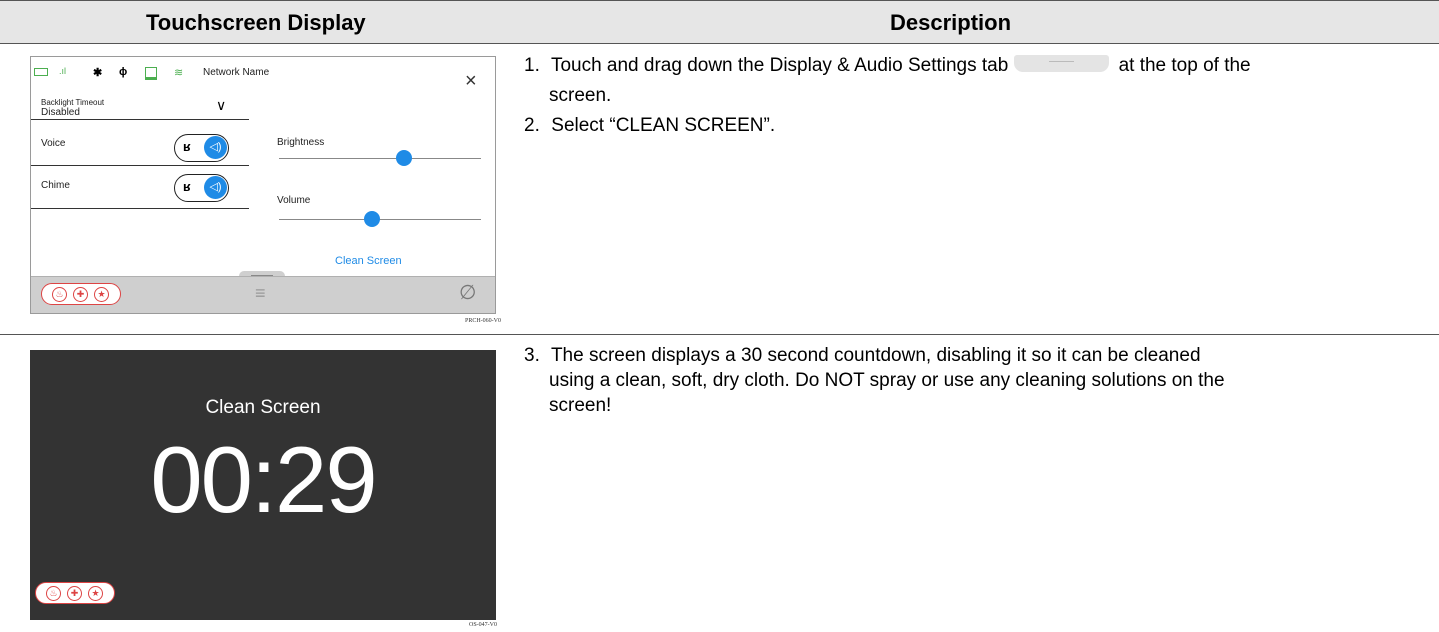  I want to click on step-1-text-end: at the top of the, so click(1184, 65).